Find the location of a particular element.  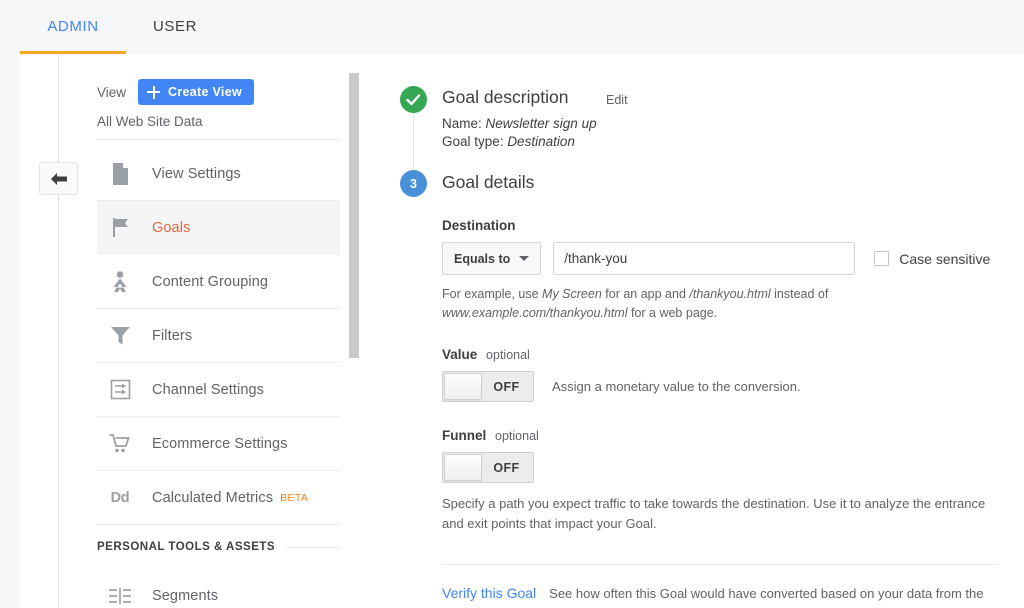

step-number-badge: 3 is located at coordinates (413, 183).